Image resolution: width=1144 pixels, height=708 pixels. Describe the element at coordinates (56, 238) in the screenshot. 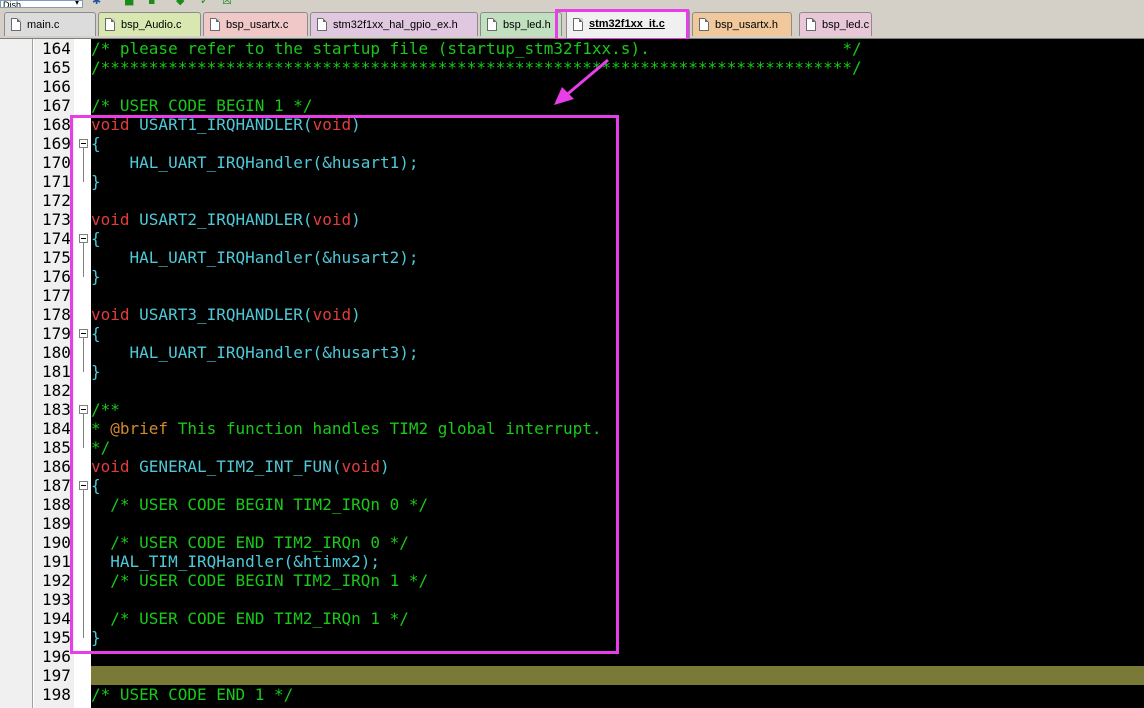

I see `line-number: 174` at that location.